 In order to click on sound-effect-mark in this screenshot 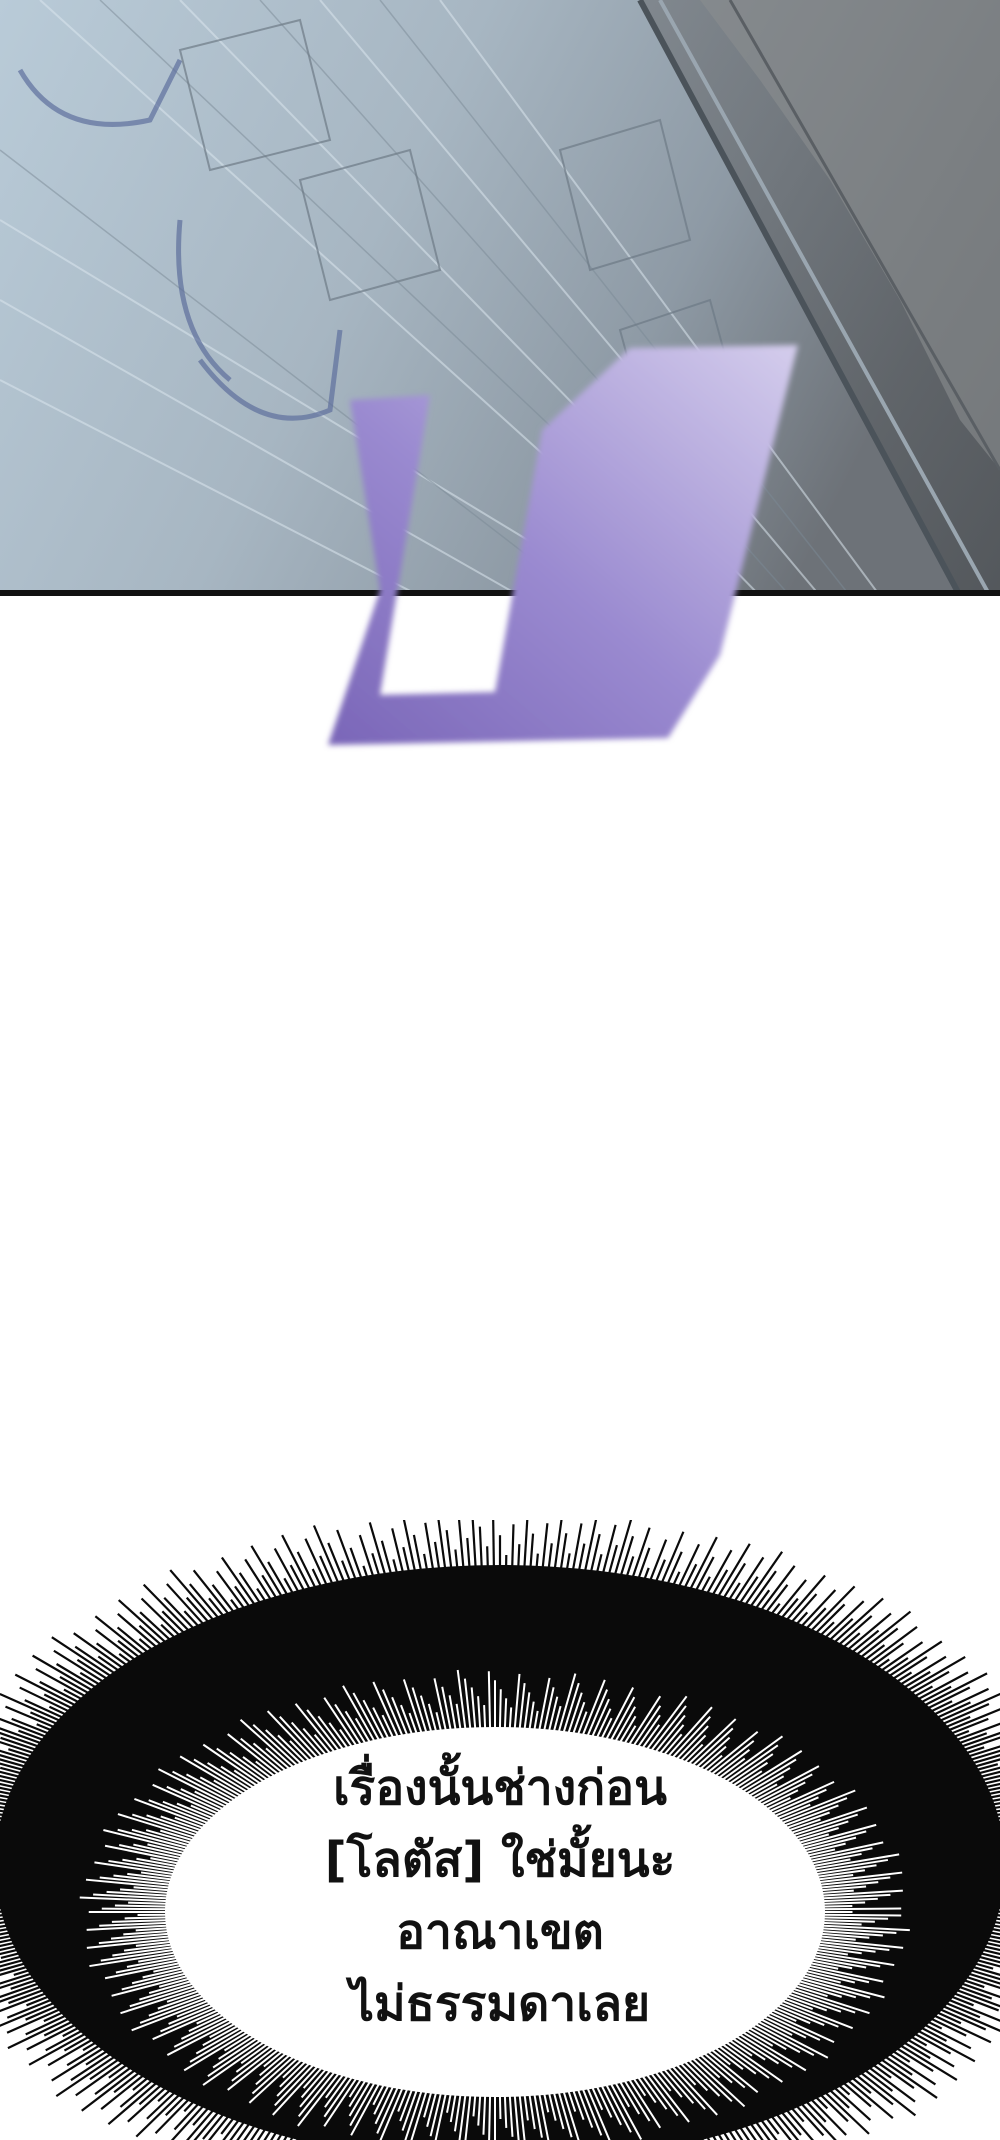, I will do `click(563, 545)`.